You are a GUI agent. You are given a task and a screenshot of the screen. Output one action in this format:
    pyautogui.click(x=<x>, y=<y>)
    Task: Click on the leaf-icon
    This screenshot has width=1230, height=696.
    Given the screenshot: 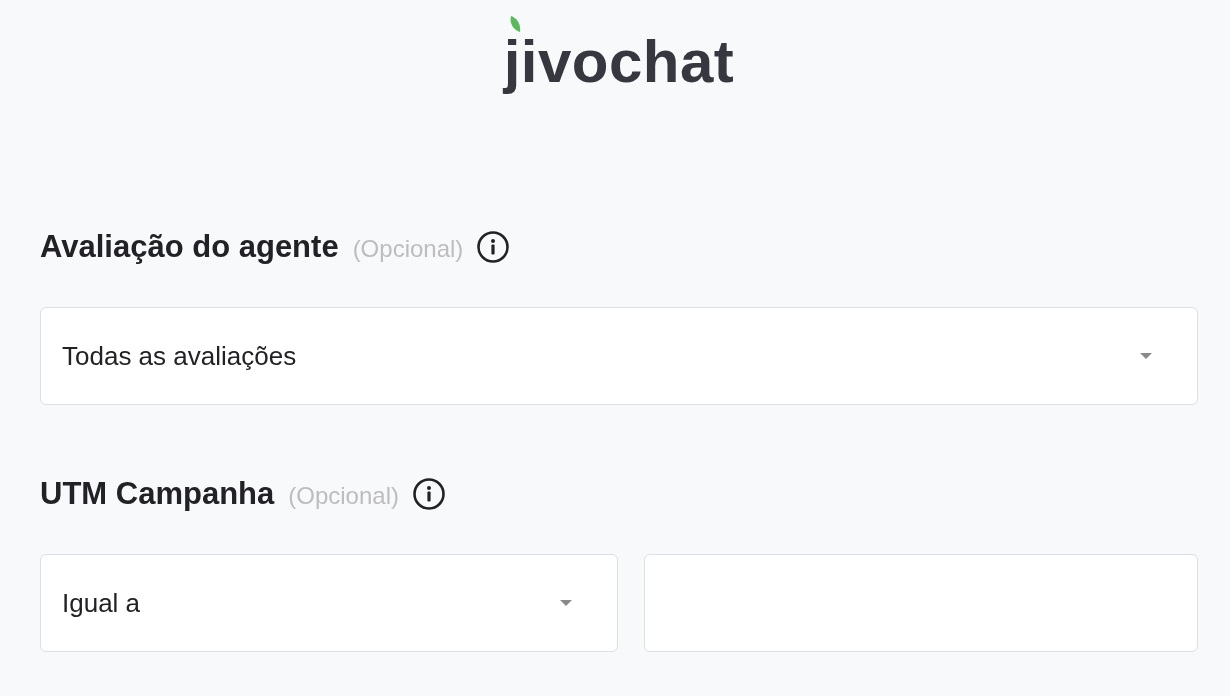 What is the action you would take?
    pyautogui.click(x=515, y=24)
    